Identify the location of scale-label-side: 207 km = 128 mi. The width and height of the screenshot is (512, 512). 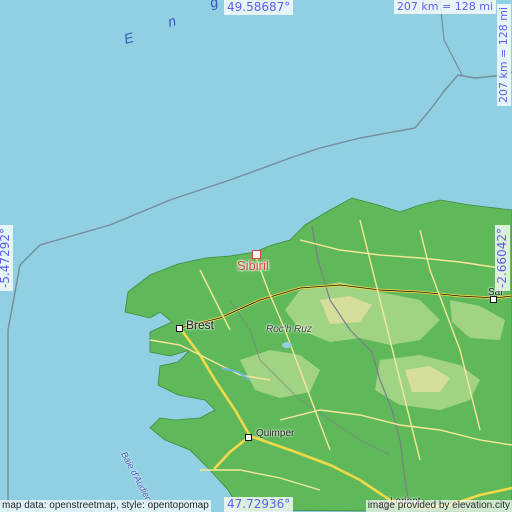
(504, 55).